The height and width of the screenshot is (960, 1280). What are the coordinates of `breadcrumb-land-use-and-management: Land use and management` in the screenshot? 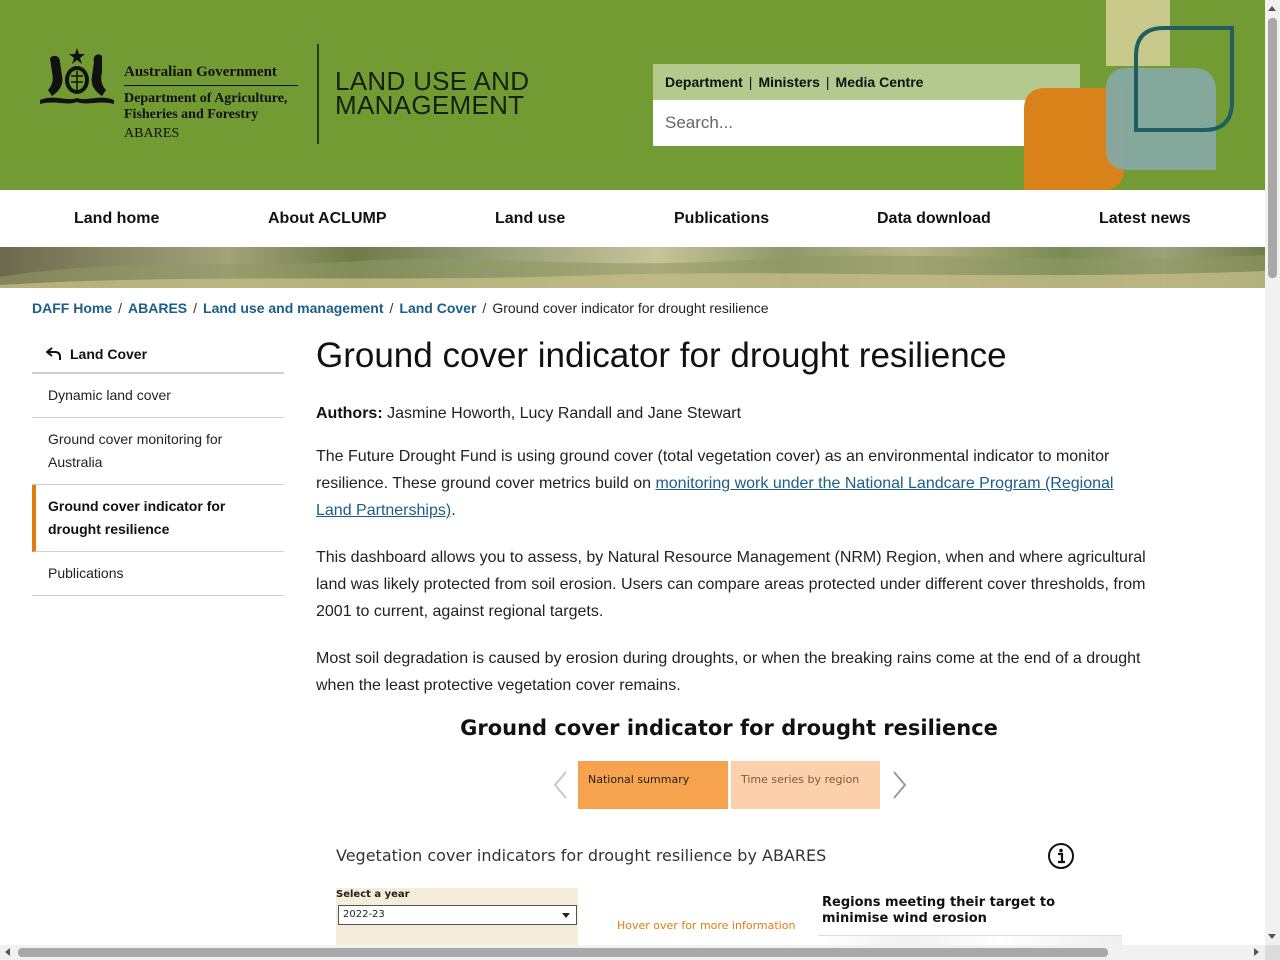 It's located at (293, 308).